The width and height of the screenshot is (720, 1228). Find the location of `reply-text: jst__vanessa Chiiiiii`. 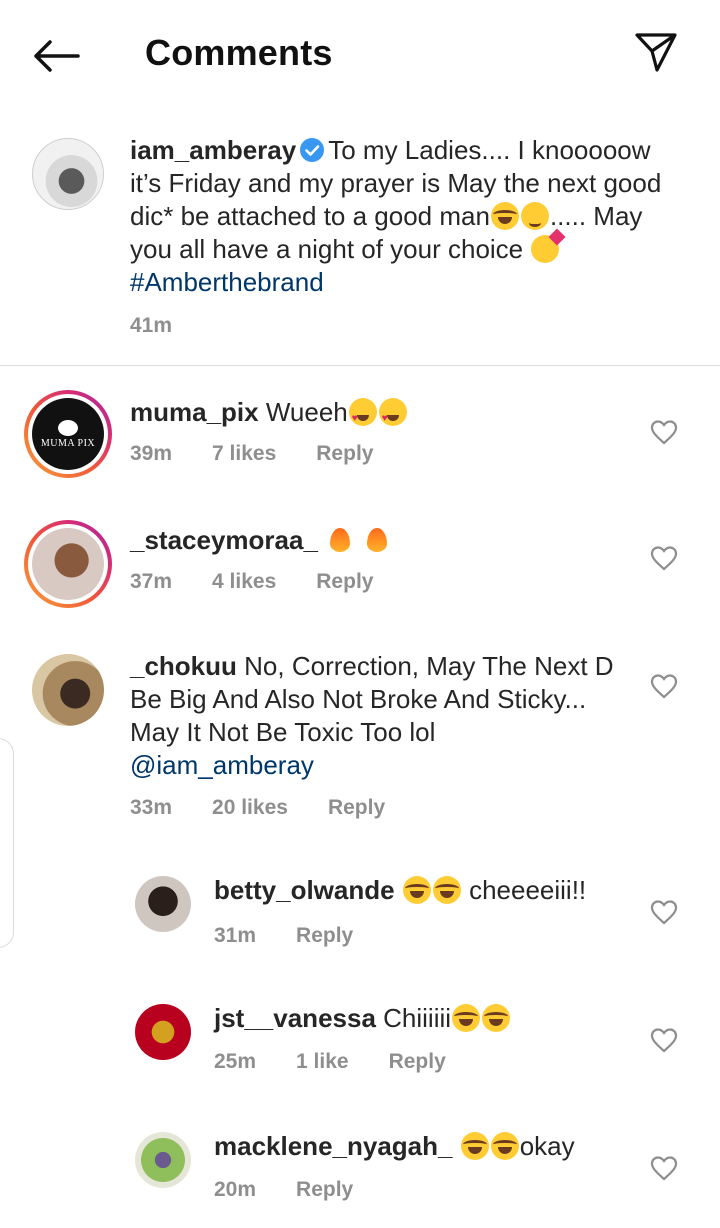

reply-text: jst__vanessa Chiiiiii is located at coordinates (424, 1018).